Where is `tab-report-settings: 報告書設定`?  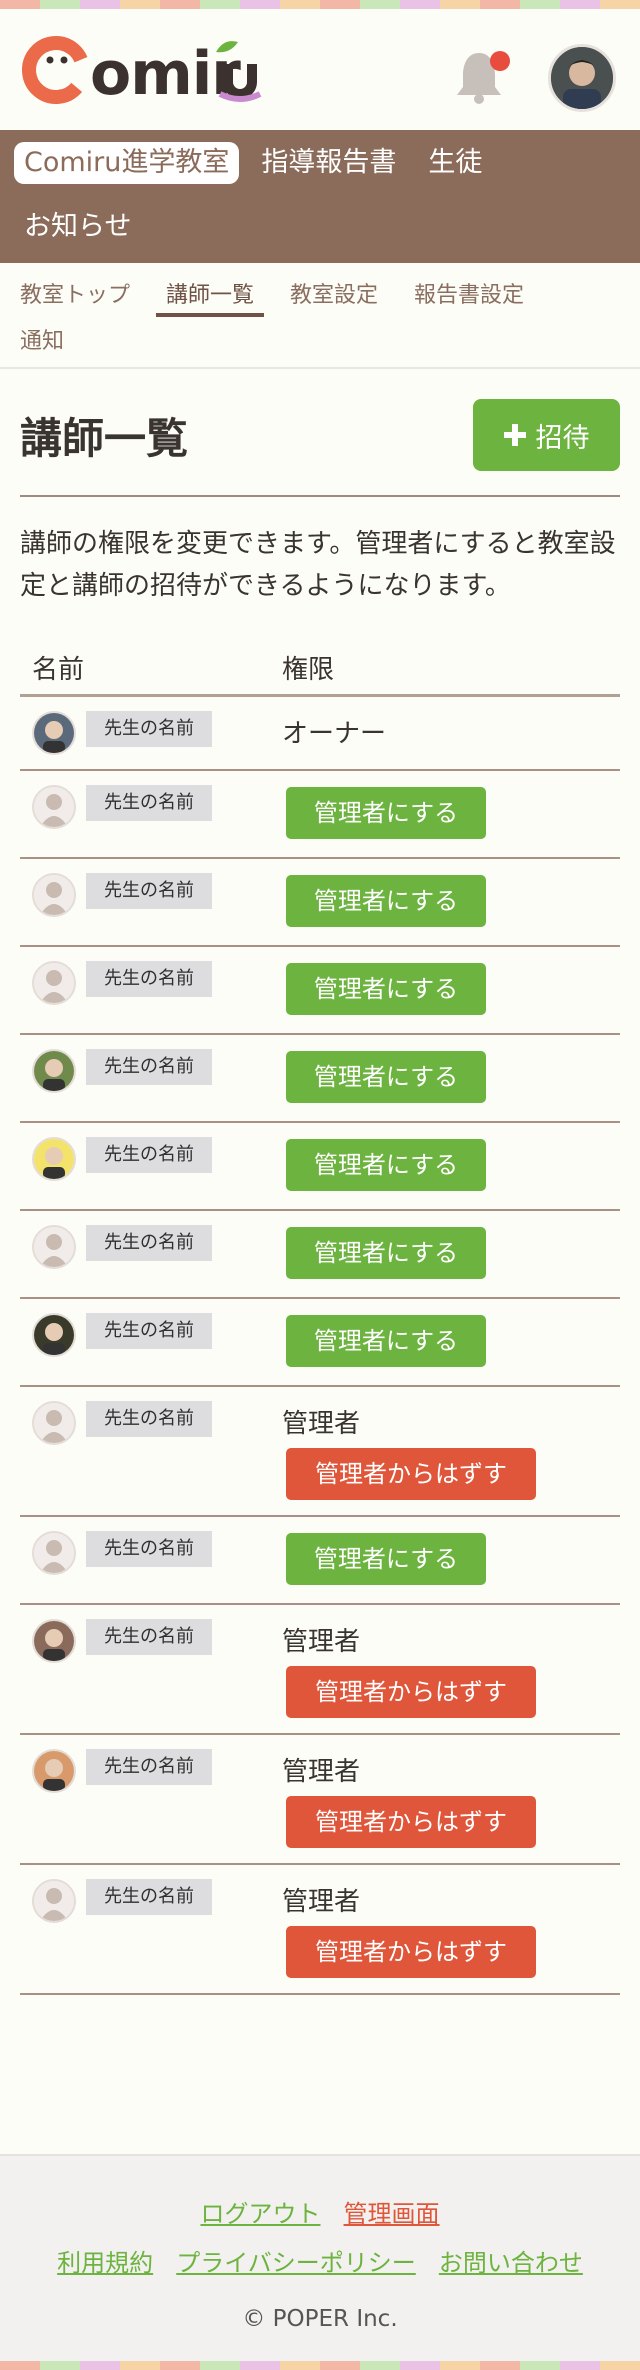 tab-report-settings: 報告書設定 is located at coordinates (469, 294).